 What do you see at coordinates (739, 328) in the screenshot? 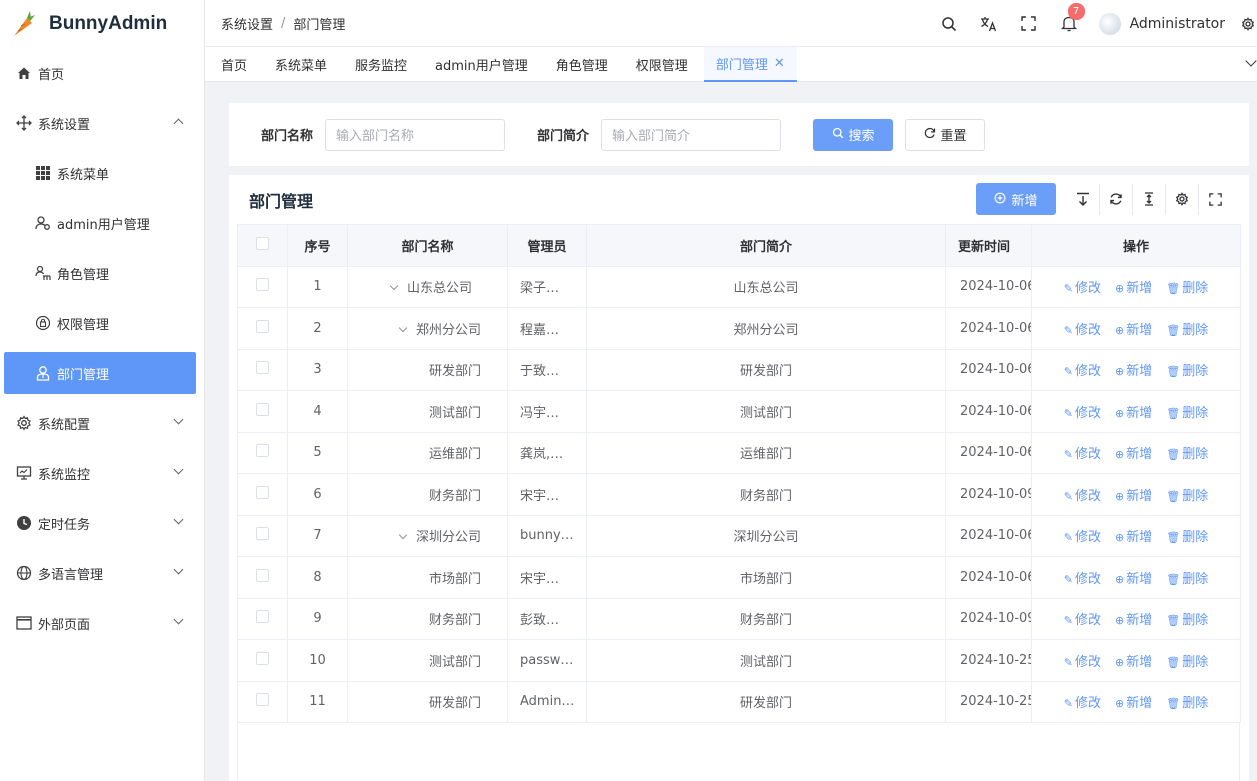
I see `table-row: 2 郑州分公司 程嘉… 郑州分公司 2024-10-06 ✎ 修改 ⊕ 新增 🗑 删除` at bounding box center [739, 328].